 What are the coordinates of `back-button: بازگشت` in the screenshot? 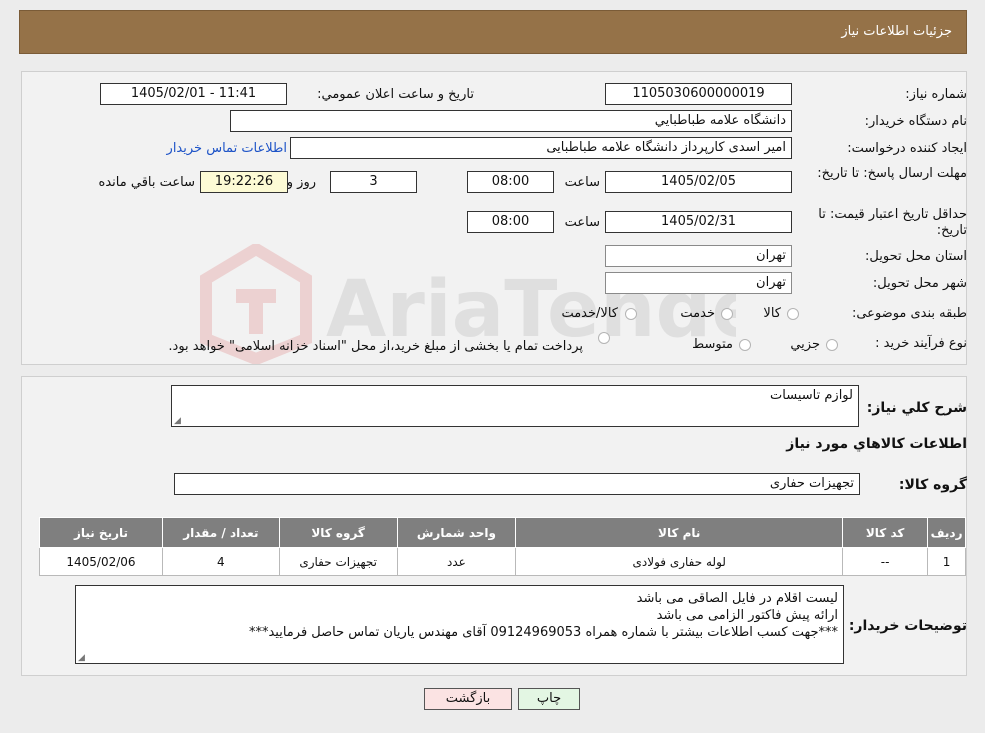 It's located at (468, 699).